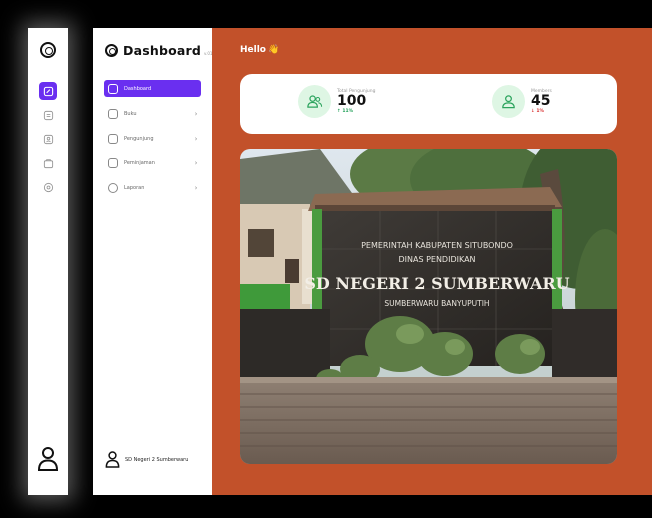 This screenshot has height=518, width=652. I want to click on svg-text: SD NEGERI 2 SUMBERWARU, so click(436, 283).